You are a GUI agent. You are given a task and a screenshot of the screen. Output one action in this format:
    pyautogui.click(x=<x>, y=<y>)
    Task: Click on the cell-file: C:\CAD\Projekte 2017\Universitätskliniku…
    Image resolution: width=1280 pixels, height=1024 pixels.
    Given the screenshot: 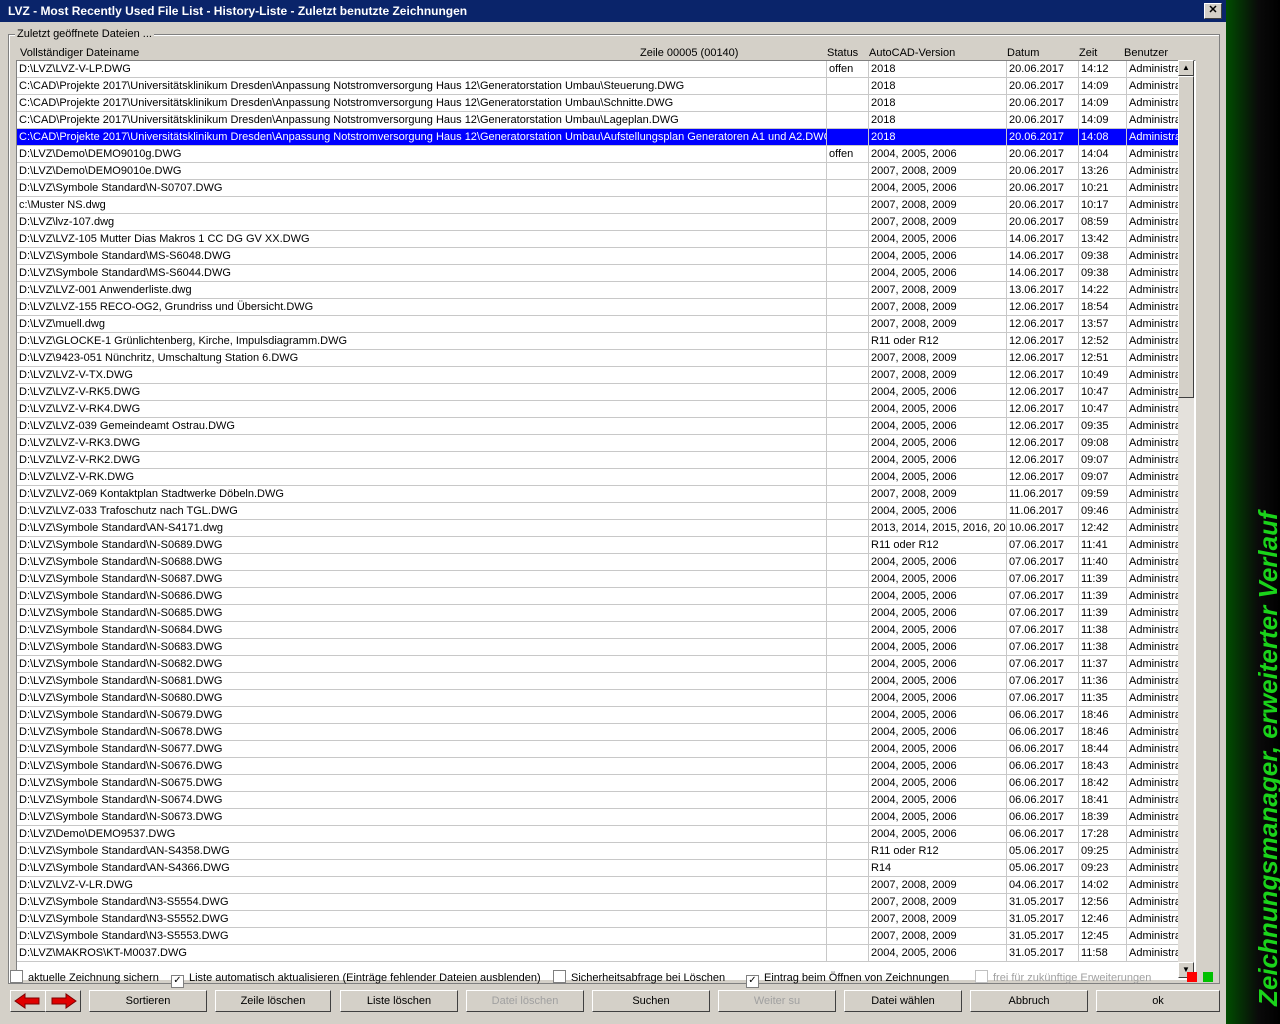 What is the action you would take?
    pyautogui.click(x=422, y=86)
    